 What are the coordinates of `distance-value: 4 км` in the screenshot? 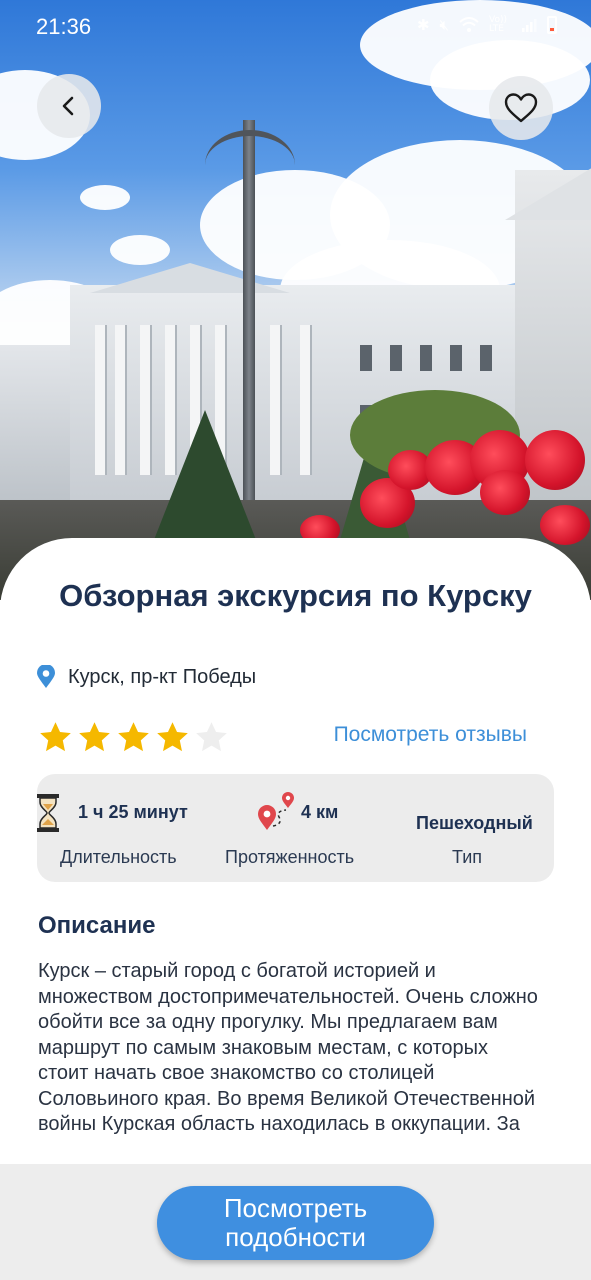 It's located at (320, 812).